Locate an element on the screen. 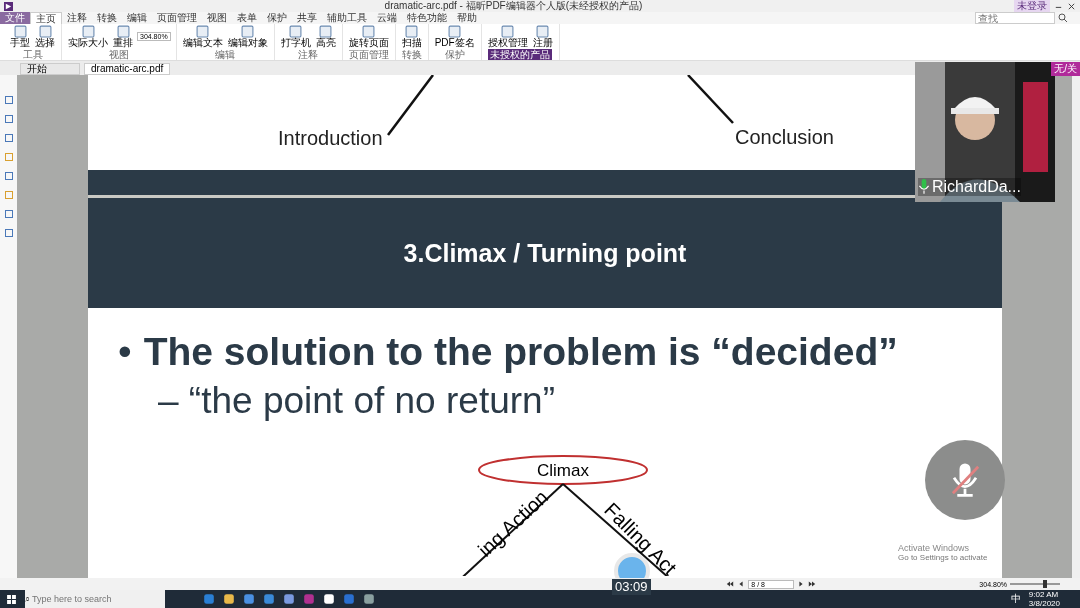 The image size is (1080, 608). zoom-slider-thumb is located at coordinates (1045, 584).